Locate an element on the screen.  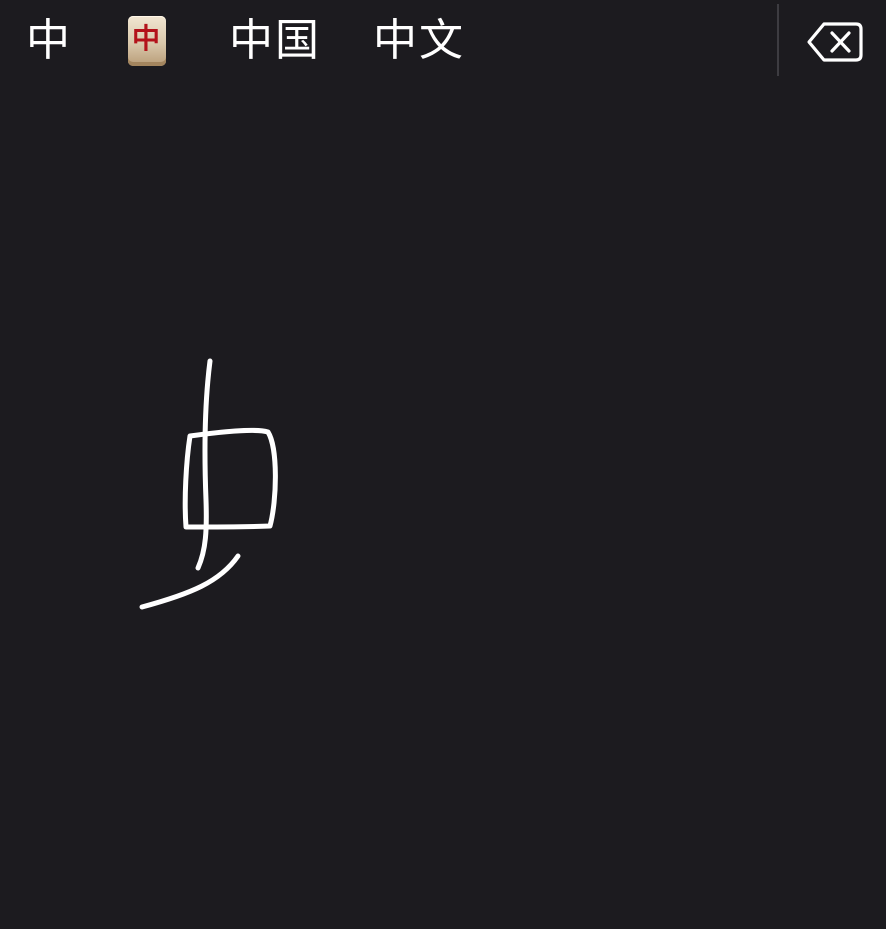
candidate-4: 中文 is located at coordinates (419, 41).